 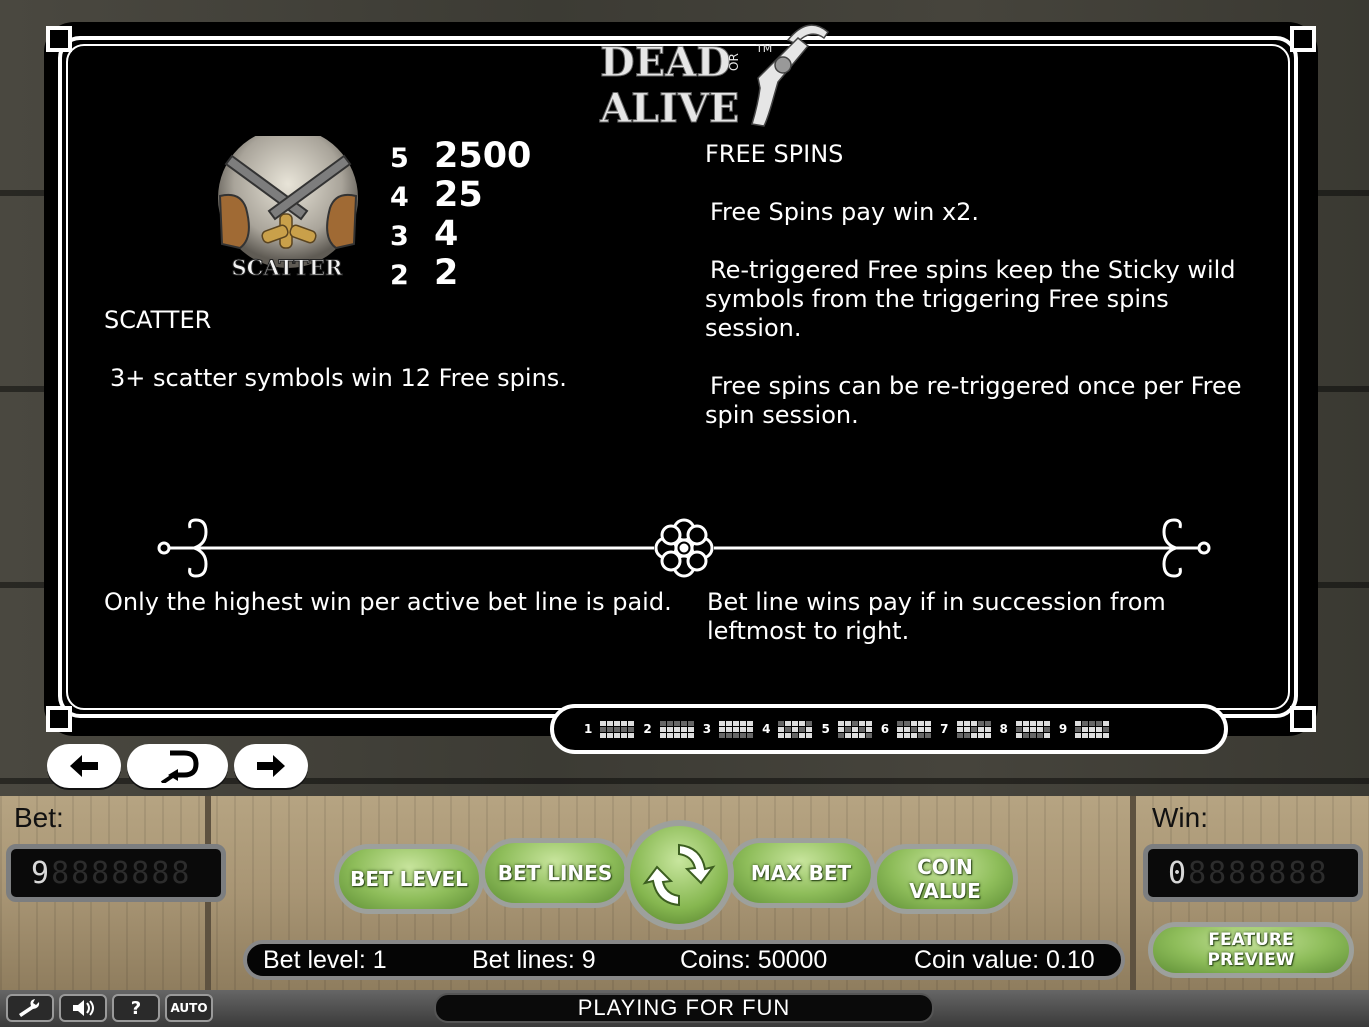 What do you see at coordinates (84, 766) in the screenshot?
I see `previous-page-button` at bounding box center [84, 766].